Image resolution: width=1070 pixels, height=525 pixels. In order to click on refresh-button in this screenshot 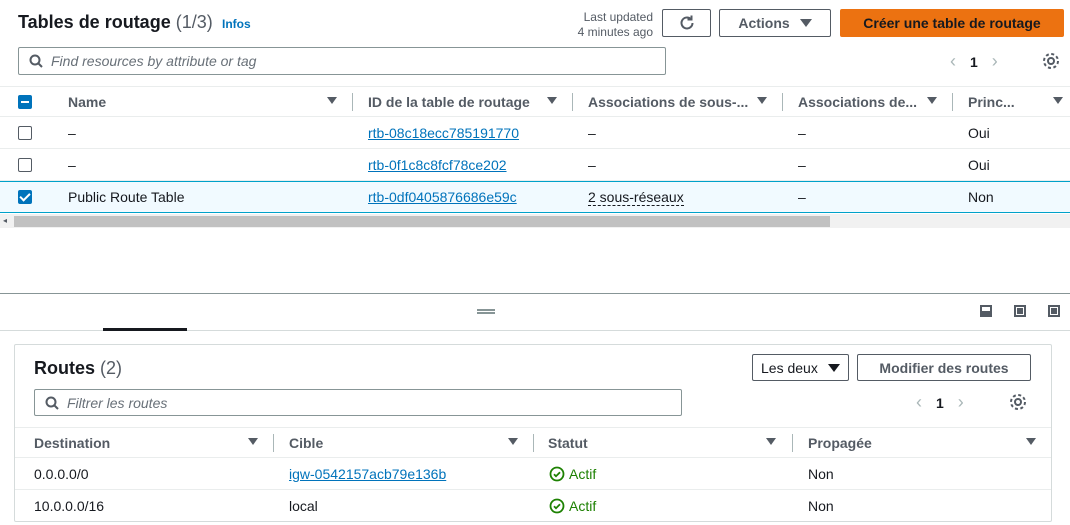, I will do `click(686, 23)`.